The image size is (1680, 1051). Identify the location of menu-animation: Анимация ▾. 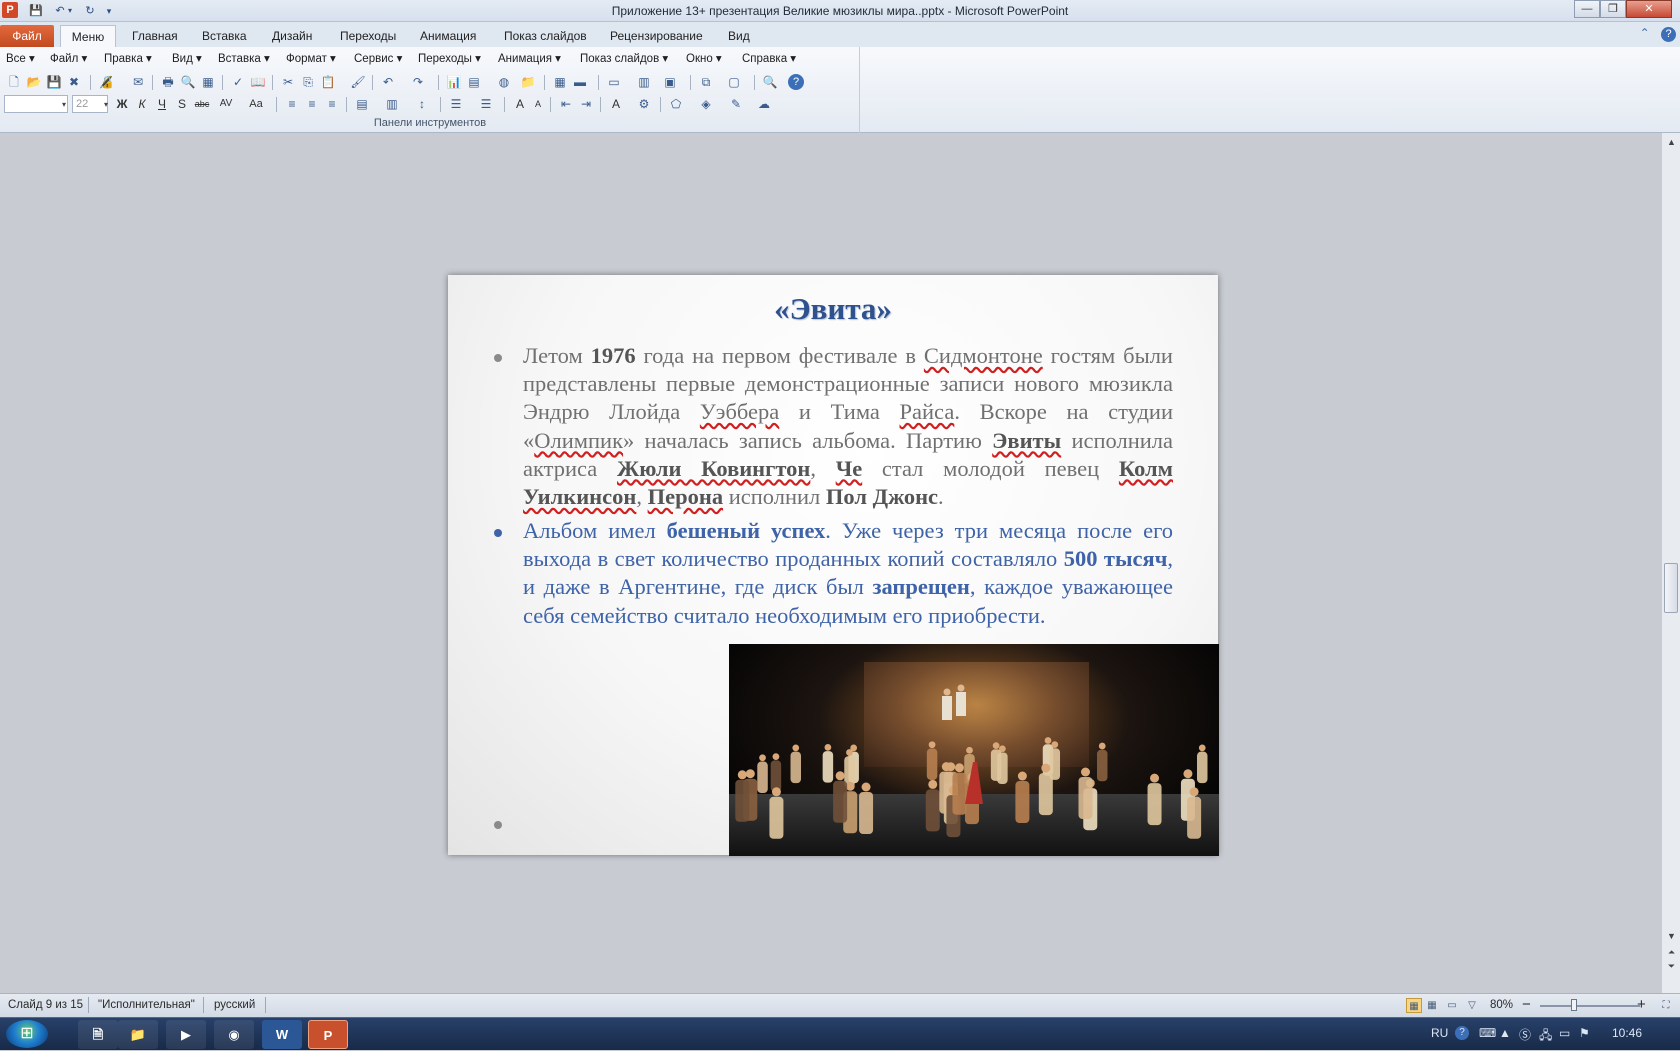
(529, 58).